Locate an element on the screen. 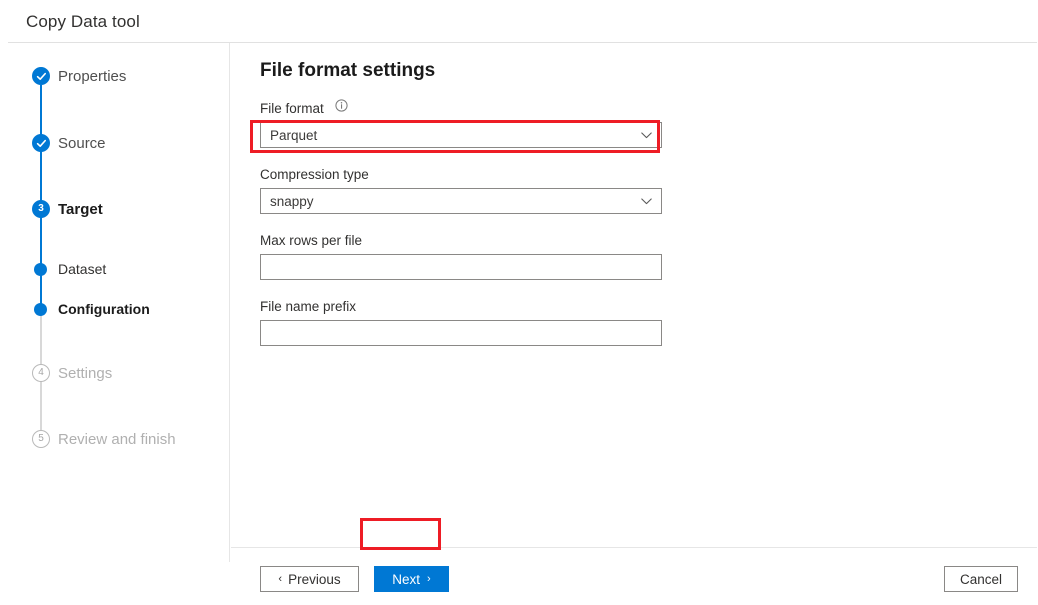 The height and width of the screenshot is (605, 1038). step-number-5: 5 is located at coordinates (41, 438).